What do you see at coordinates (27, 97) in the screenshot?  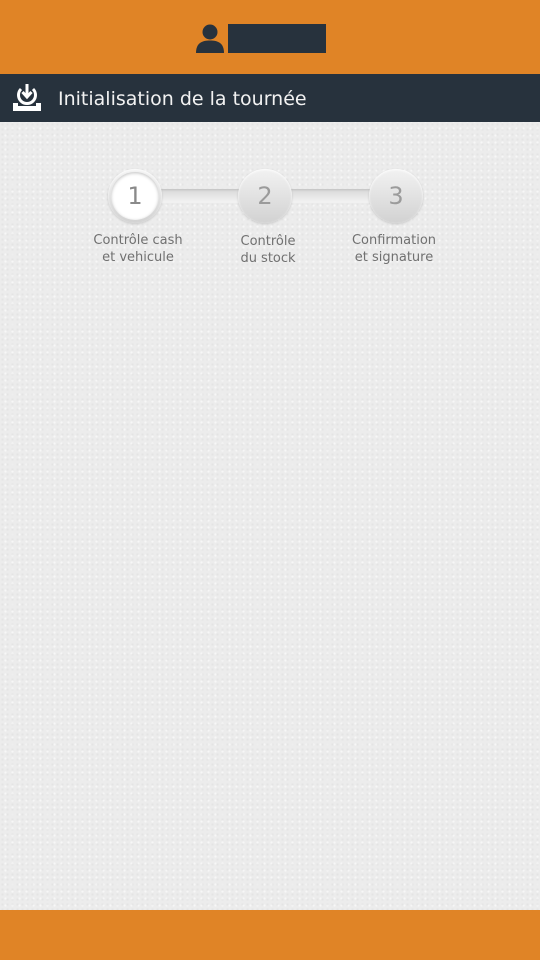 I see `download-tray-icon` at bounding box center [27, 97].